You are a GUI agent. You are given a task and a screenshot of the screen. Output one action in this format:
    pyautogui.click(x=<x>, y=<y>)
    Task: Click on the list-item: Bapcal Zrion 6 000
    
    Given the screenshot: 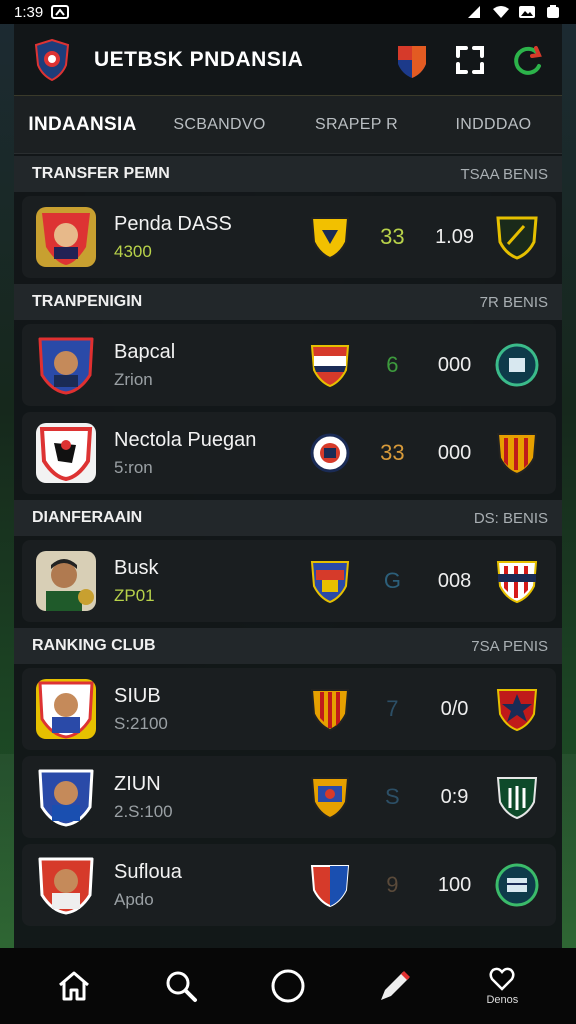 What is the action you would take?
    pyautogui.click(x=289, y=365)
    